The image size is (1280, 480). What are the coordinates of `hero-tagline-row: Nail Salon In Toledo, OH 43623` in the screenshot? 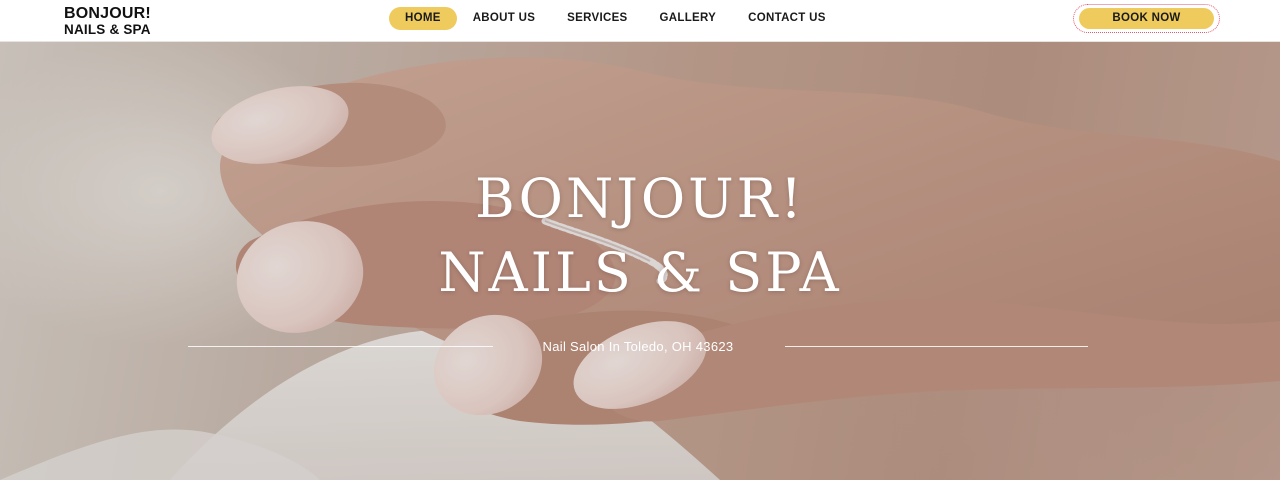 It's located at (638, 347).